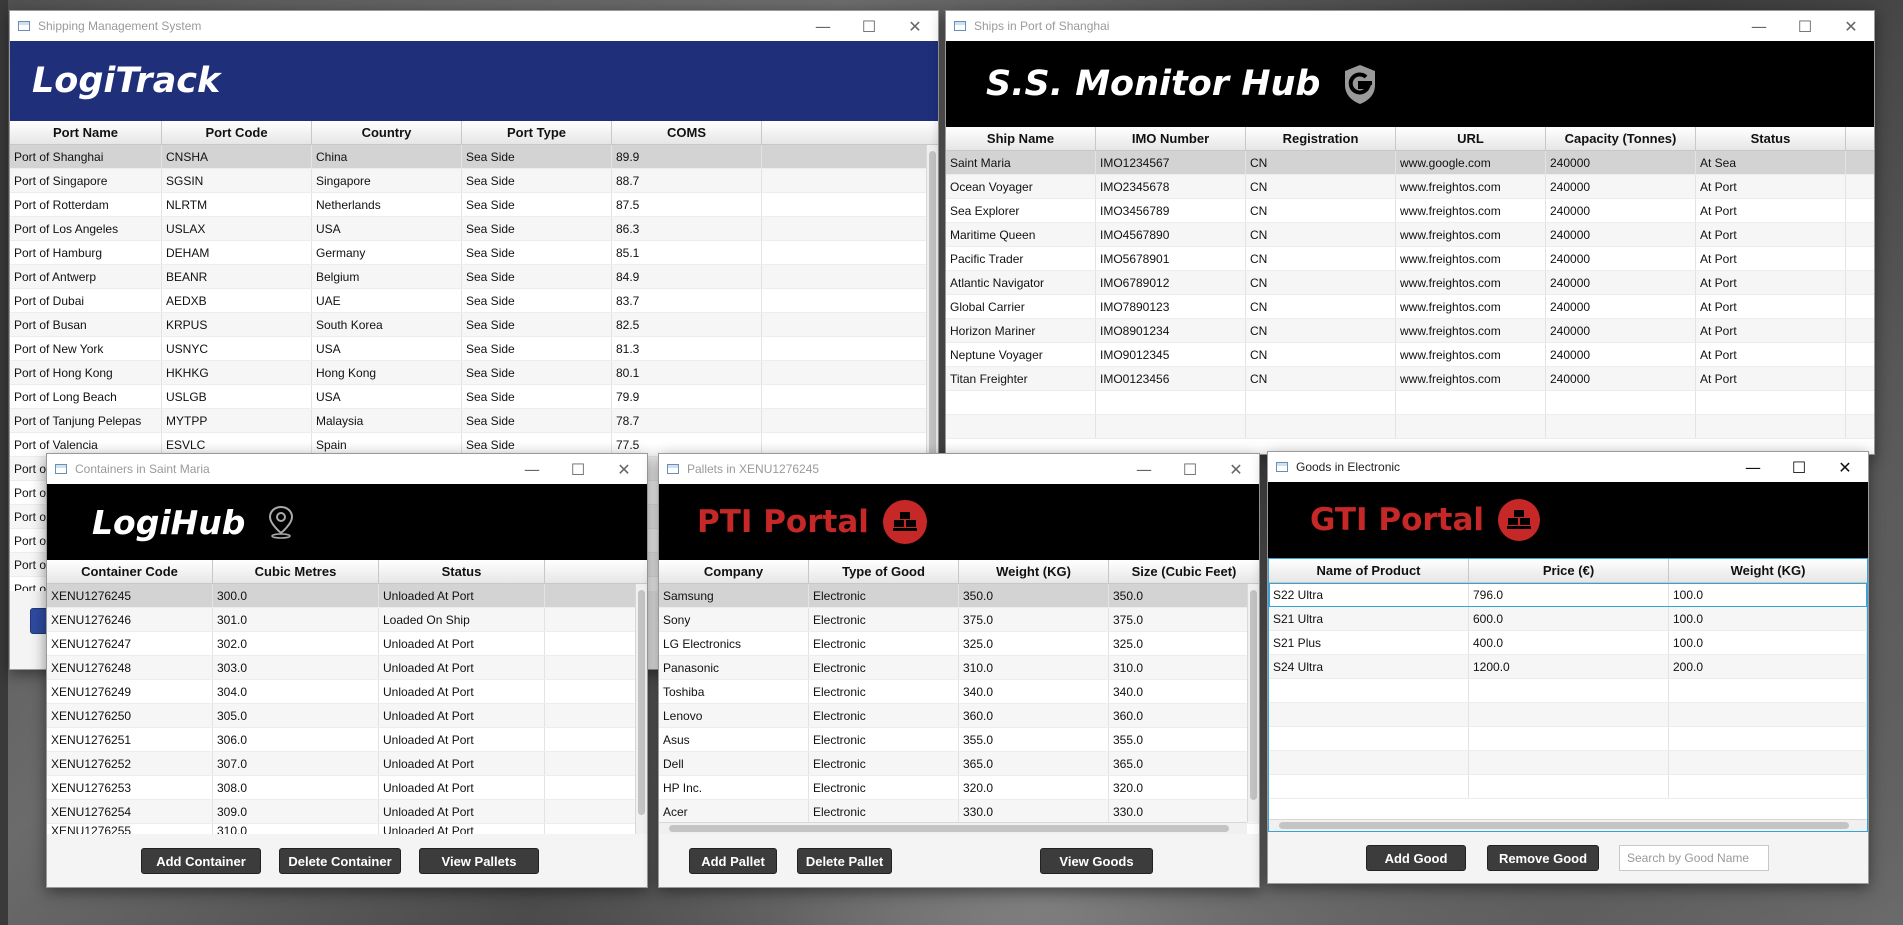 The width and height of the screenshot is (1903, 925). Describe the element at coordinates (347, 668) in the screenshot. I see `table-row: XENU1276248 303.0 Unloaded At Port` at that location.